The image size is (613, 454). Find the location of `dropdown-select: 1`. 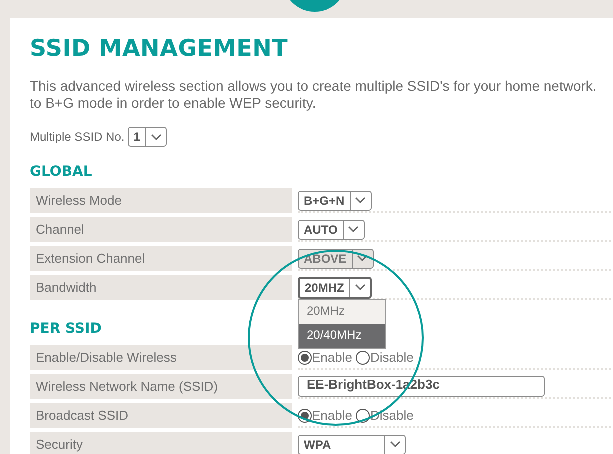

dropdown-select: 1 is located at coordinates (148, 137).